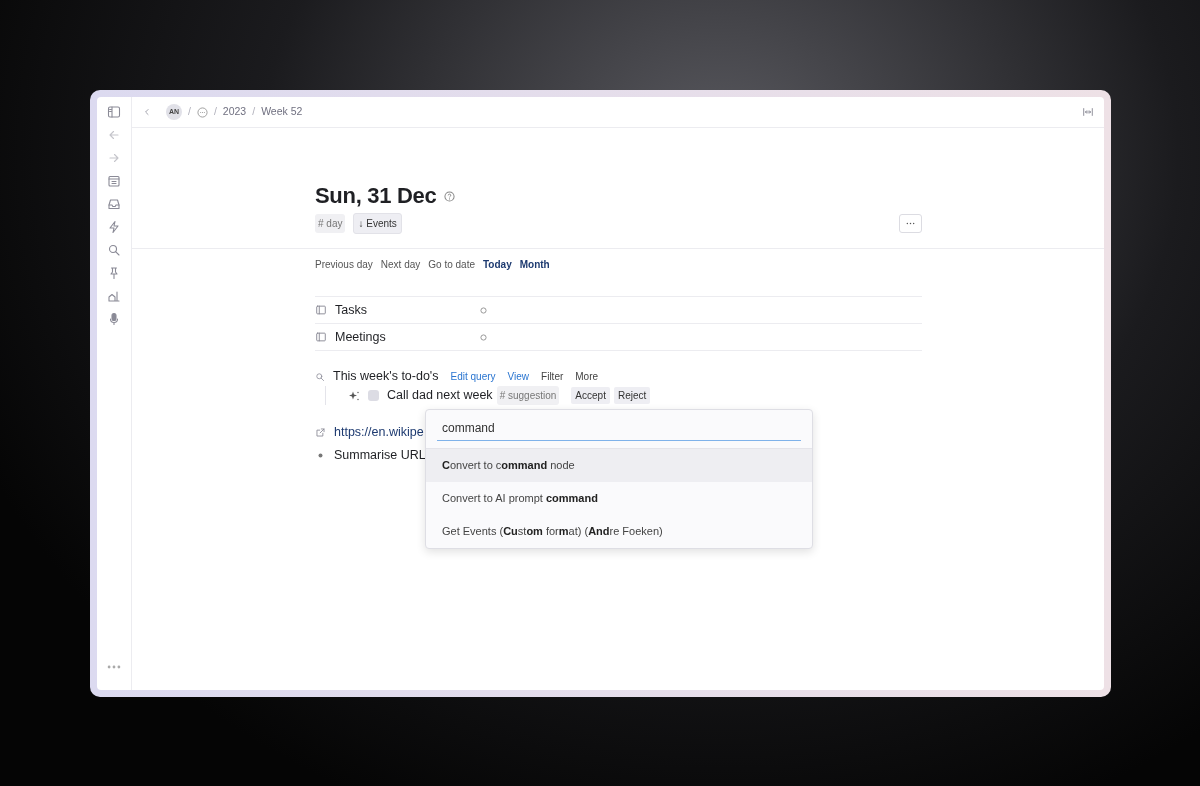  I want to click on chevron-left-icon, so click(147, 112).